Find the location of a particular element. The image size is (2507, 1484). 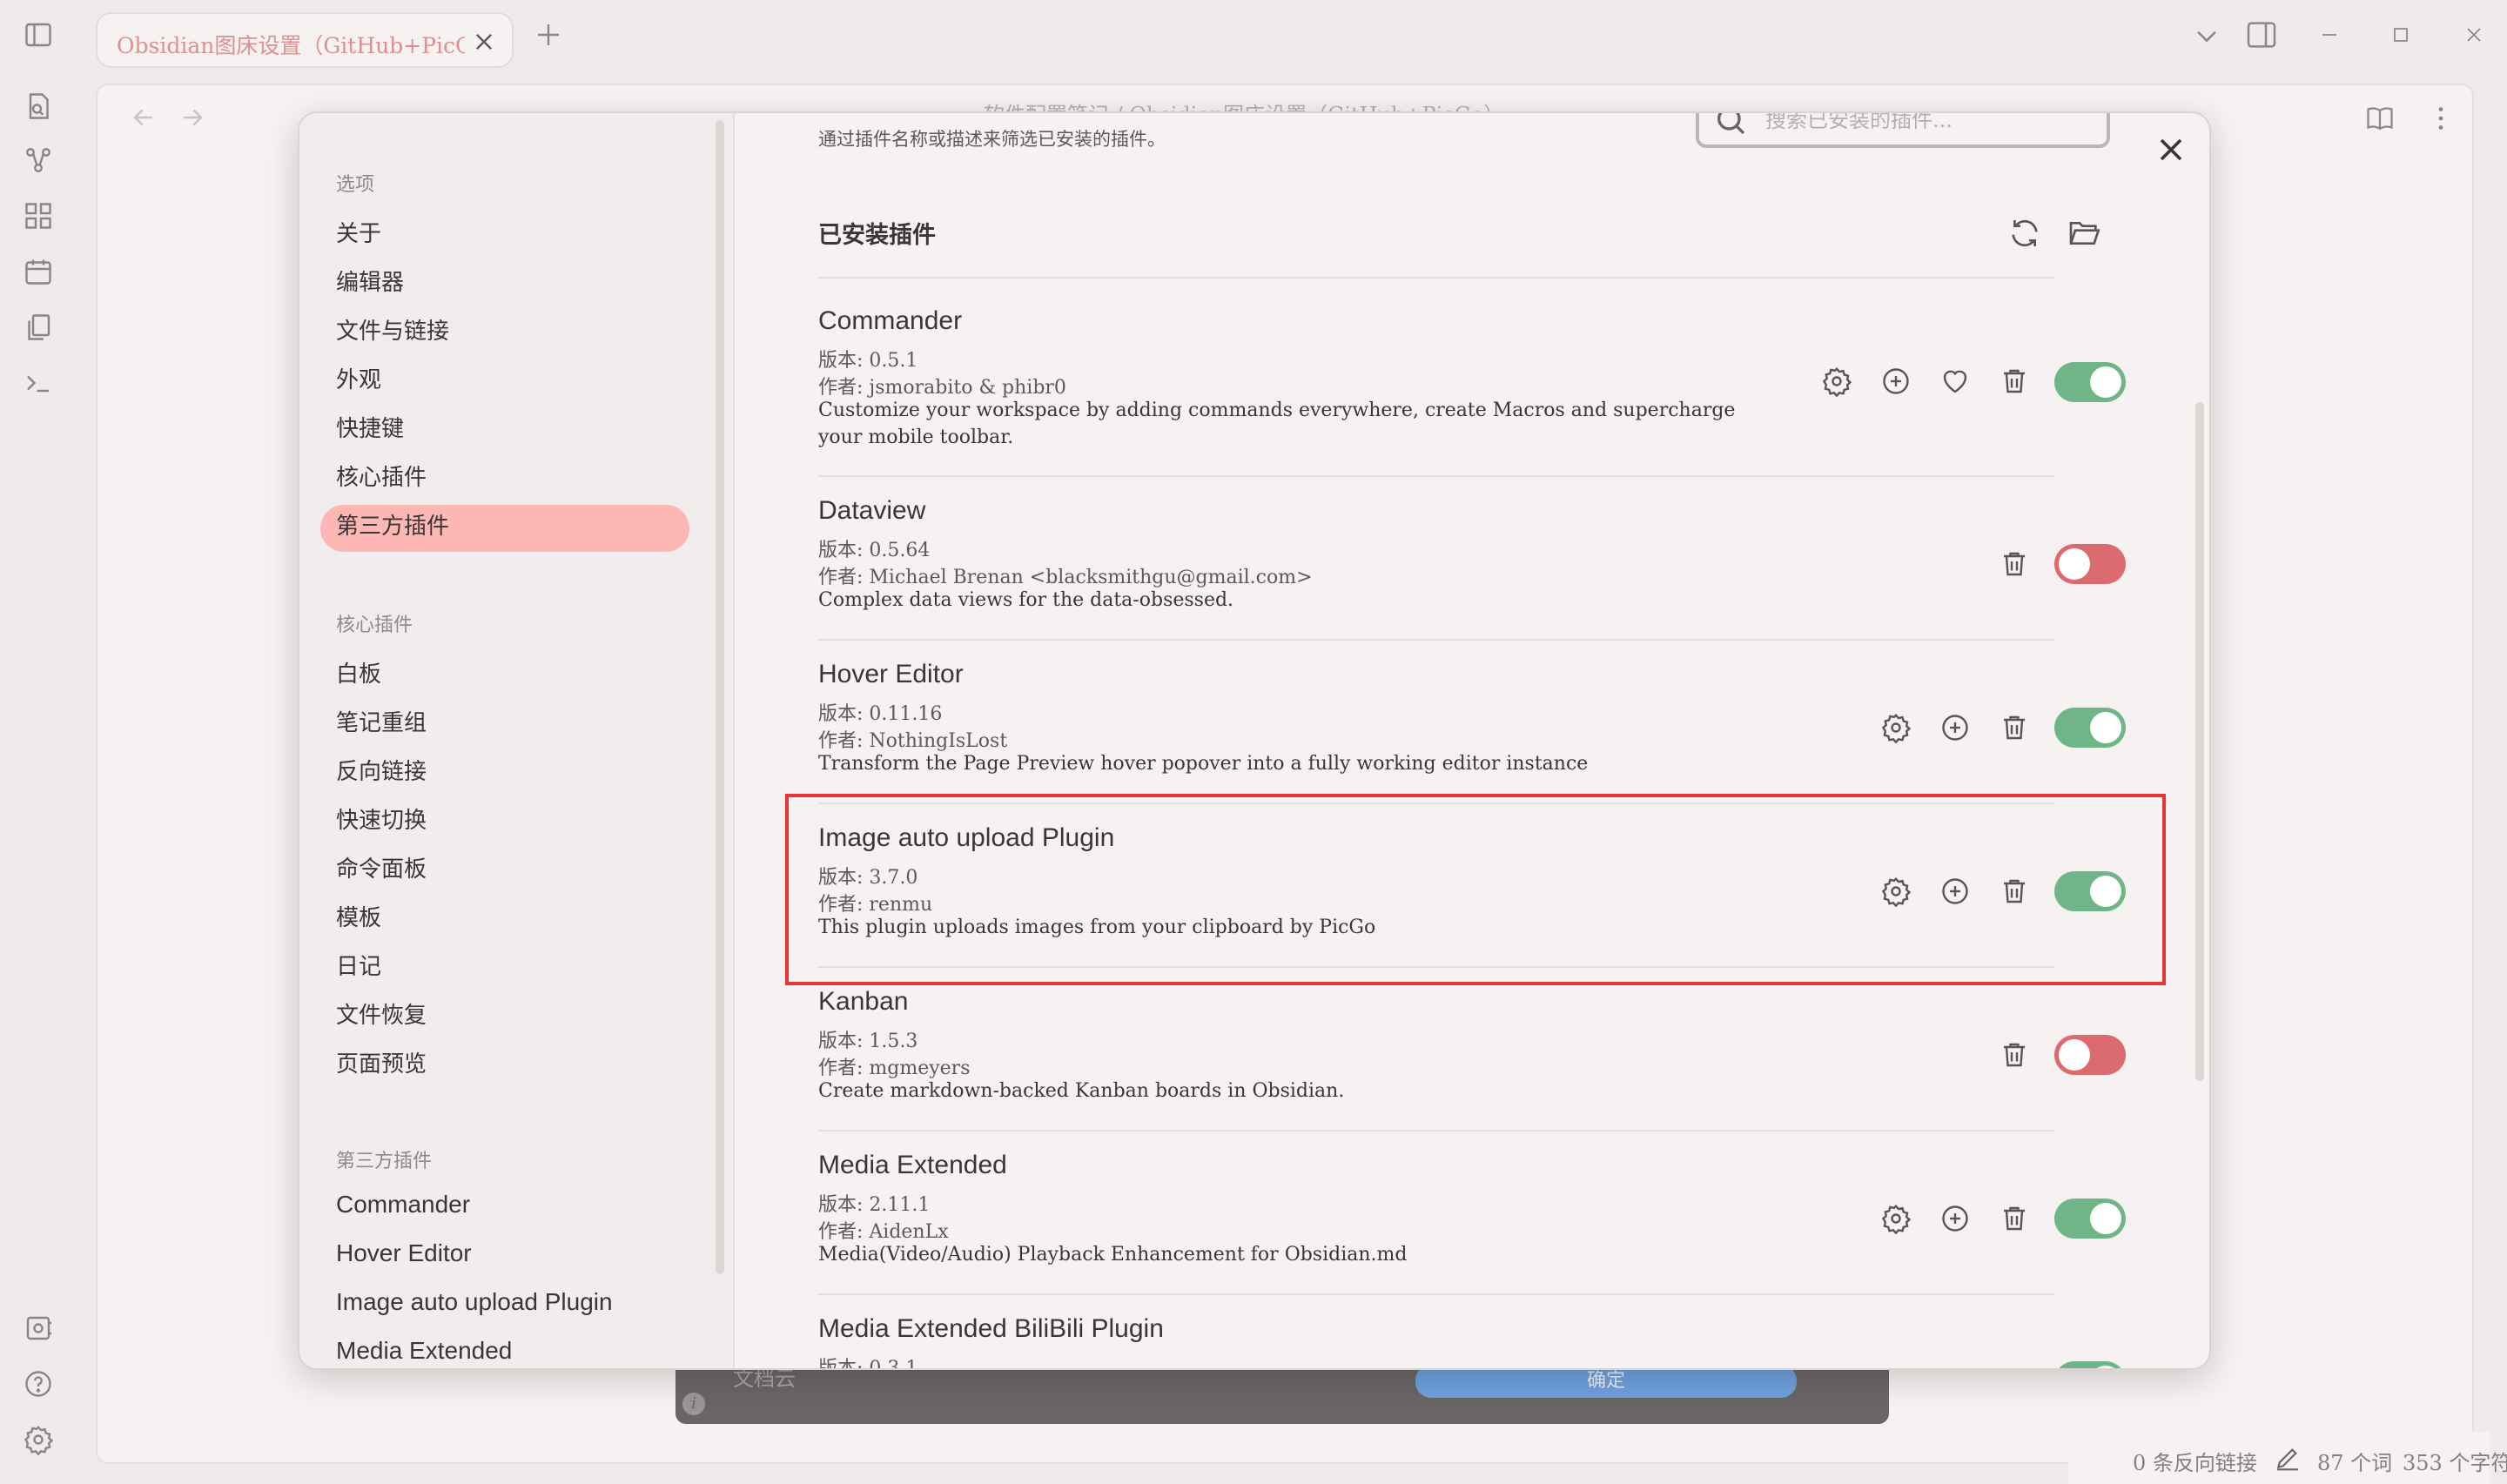

reading-view-book-icon is located at coordinates (2380, 118).